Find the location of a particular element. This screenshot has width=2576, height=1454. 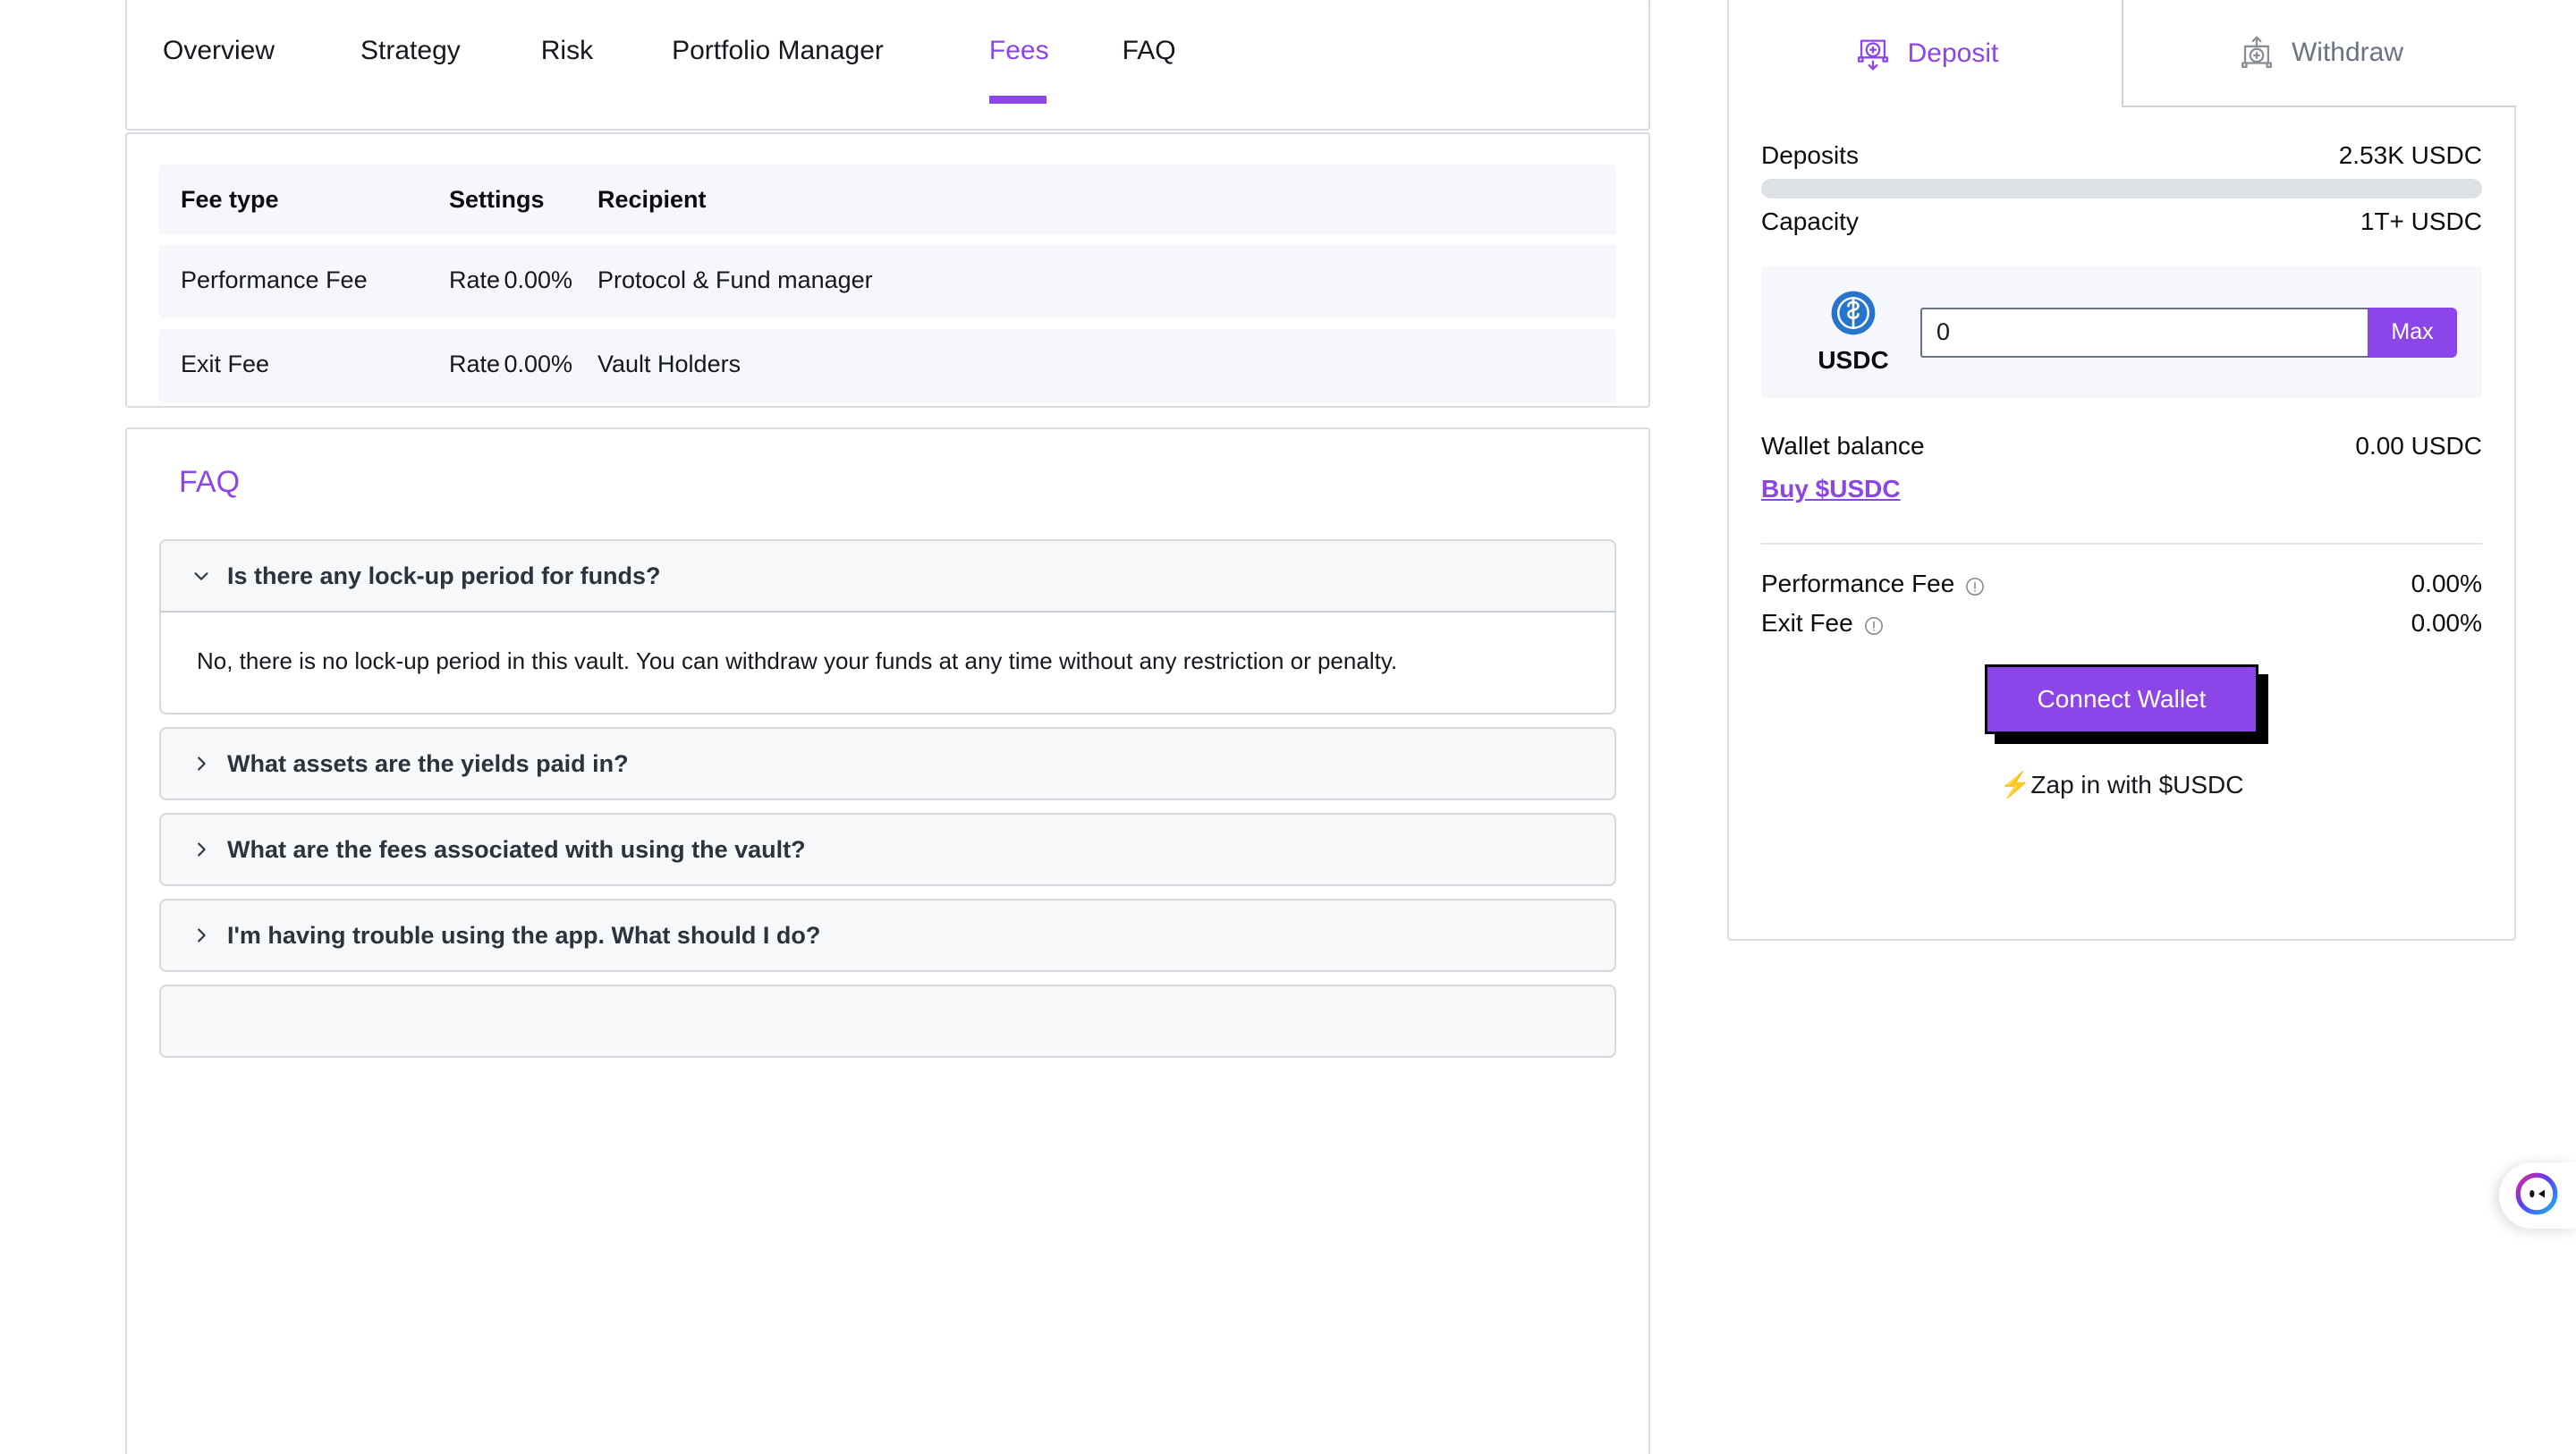

faq-question: Is there any lock-up period for funds? is located at coordinates (444, 575).